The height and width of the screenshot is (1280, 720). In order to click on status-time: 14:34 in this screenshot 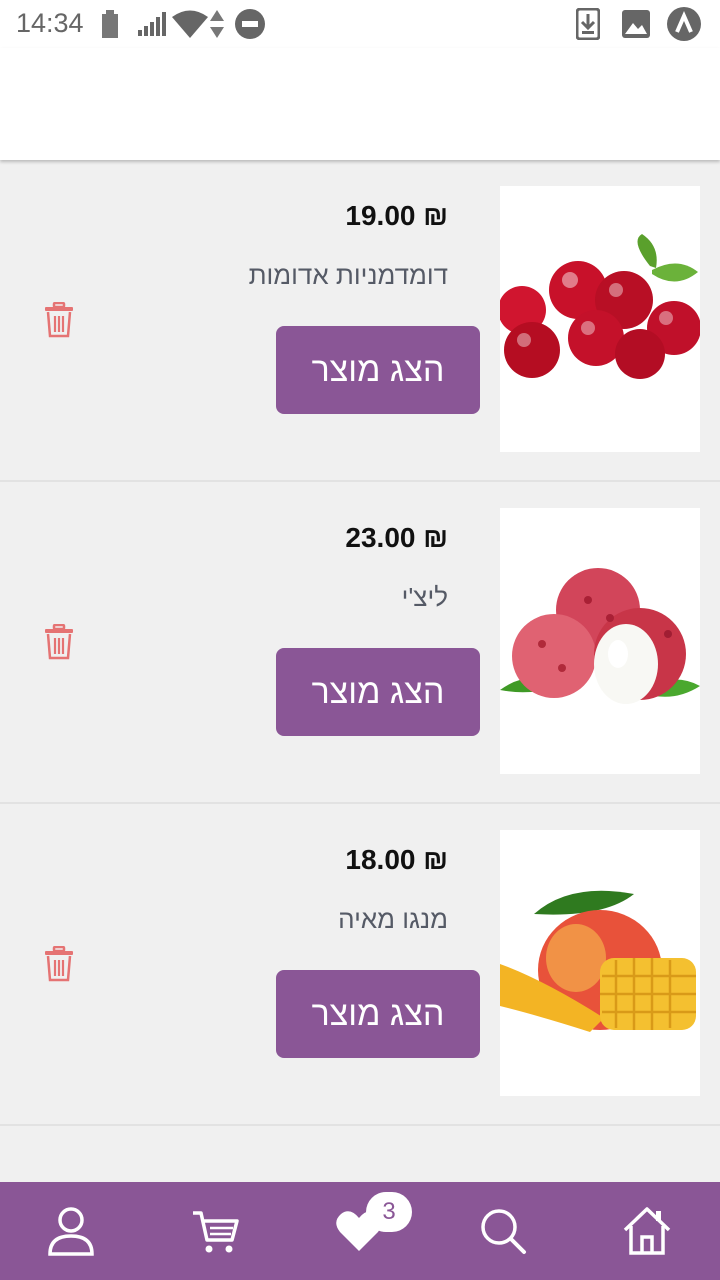, I will do `click(50, 23)`.